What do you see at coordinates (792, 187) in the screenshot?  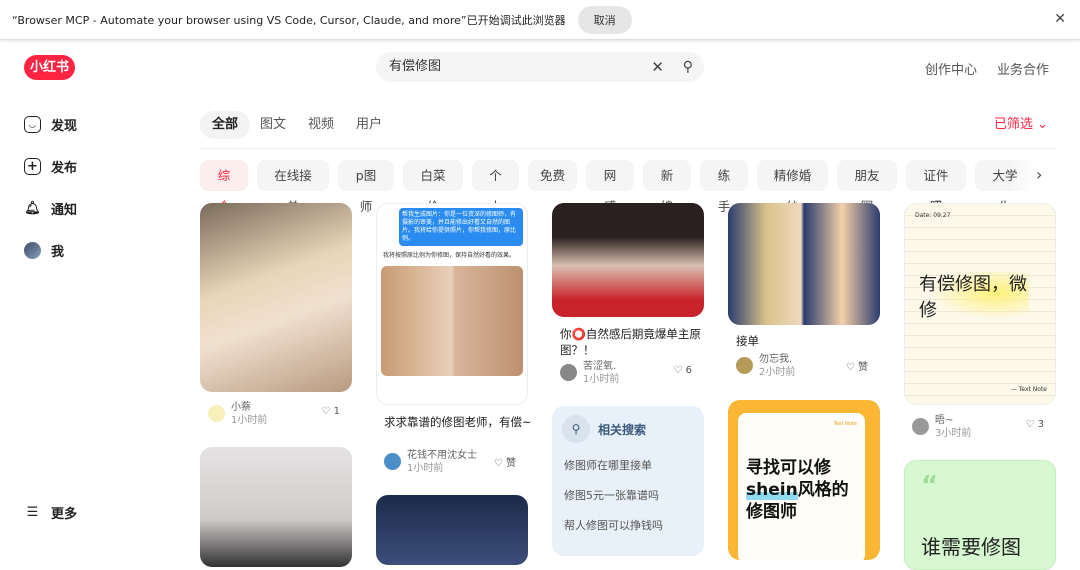 I see `chip: 精修婚纱` at bounding box center [792, 187].